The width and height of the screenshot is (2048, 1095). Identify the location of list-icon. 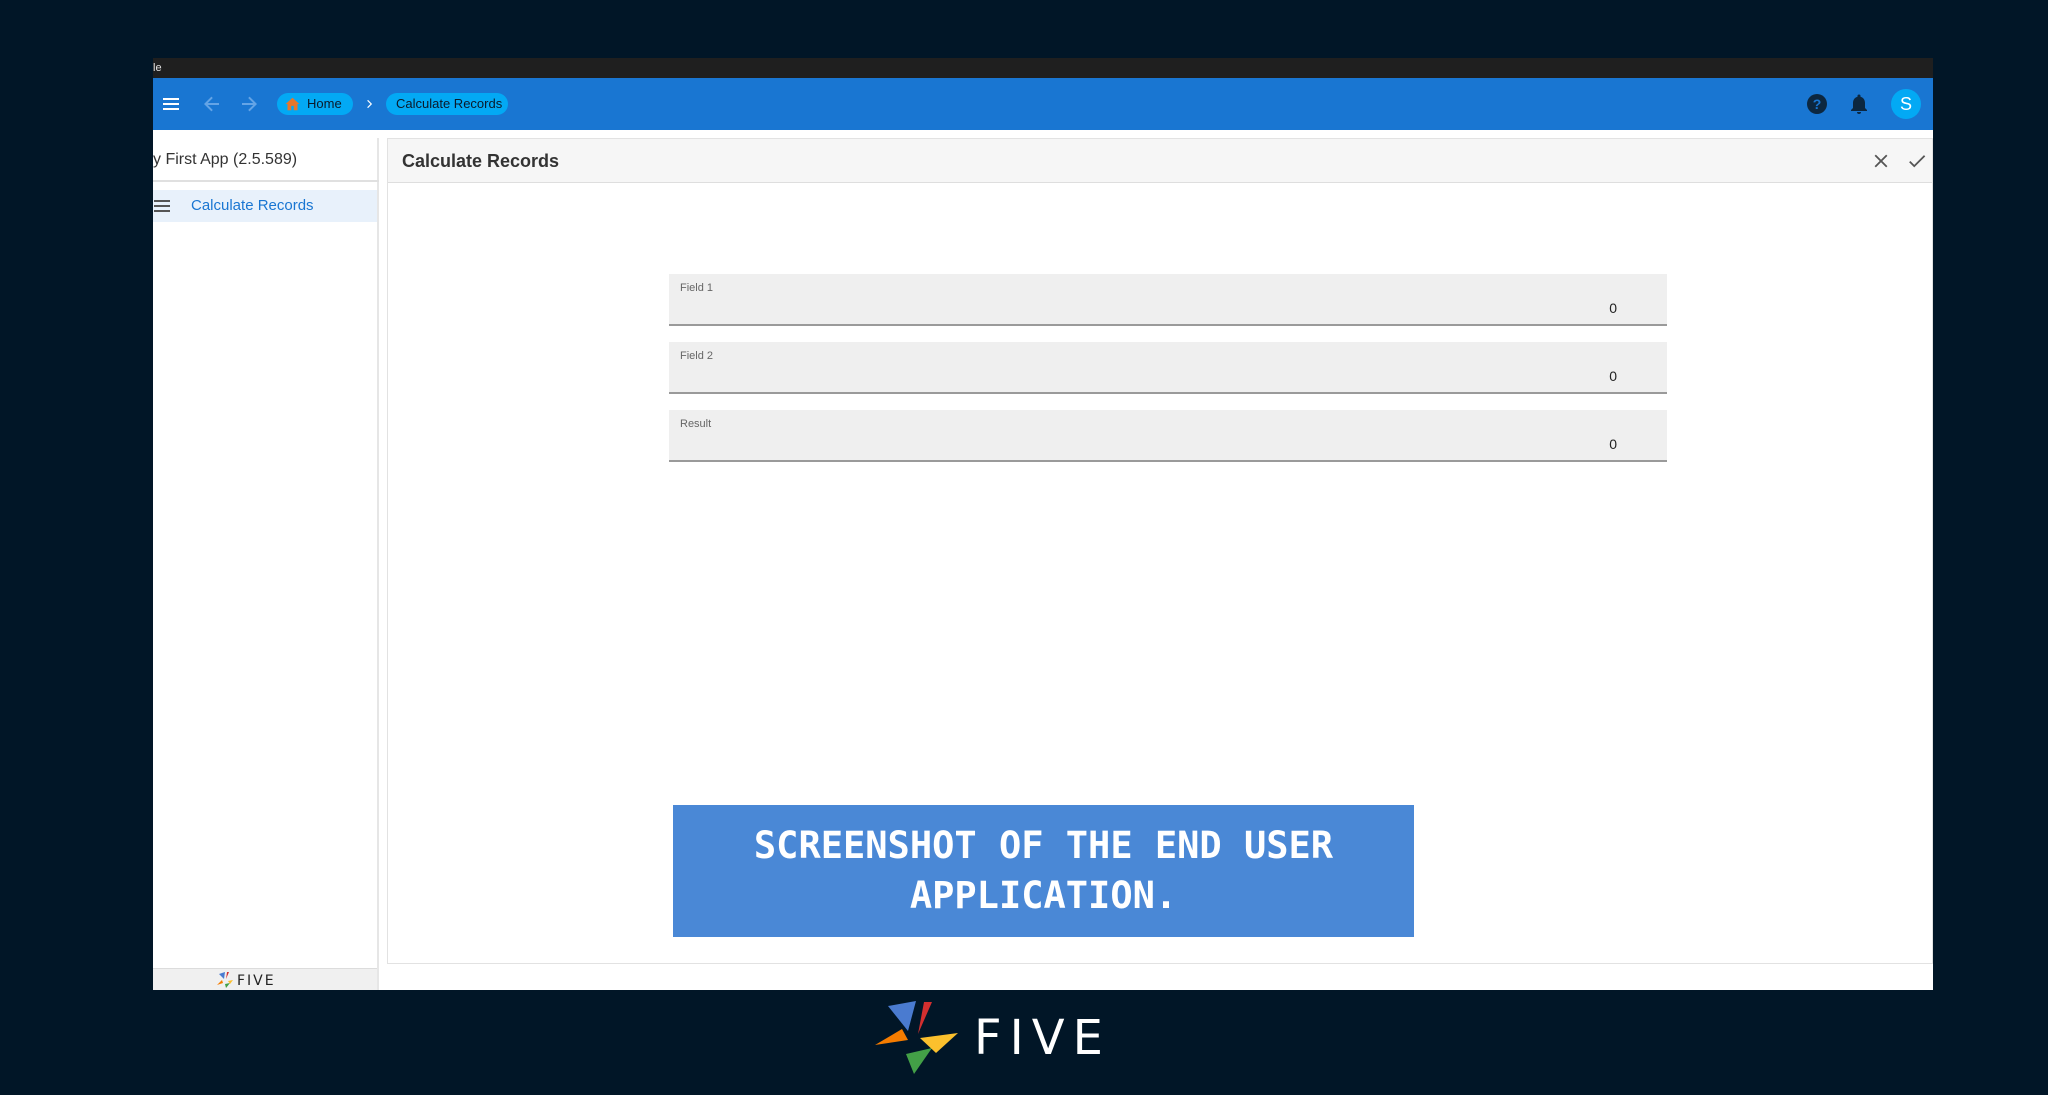
(162, 206).